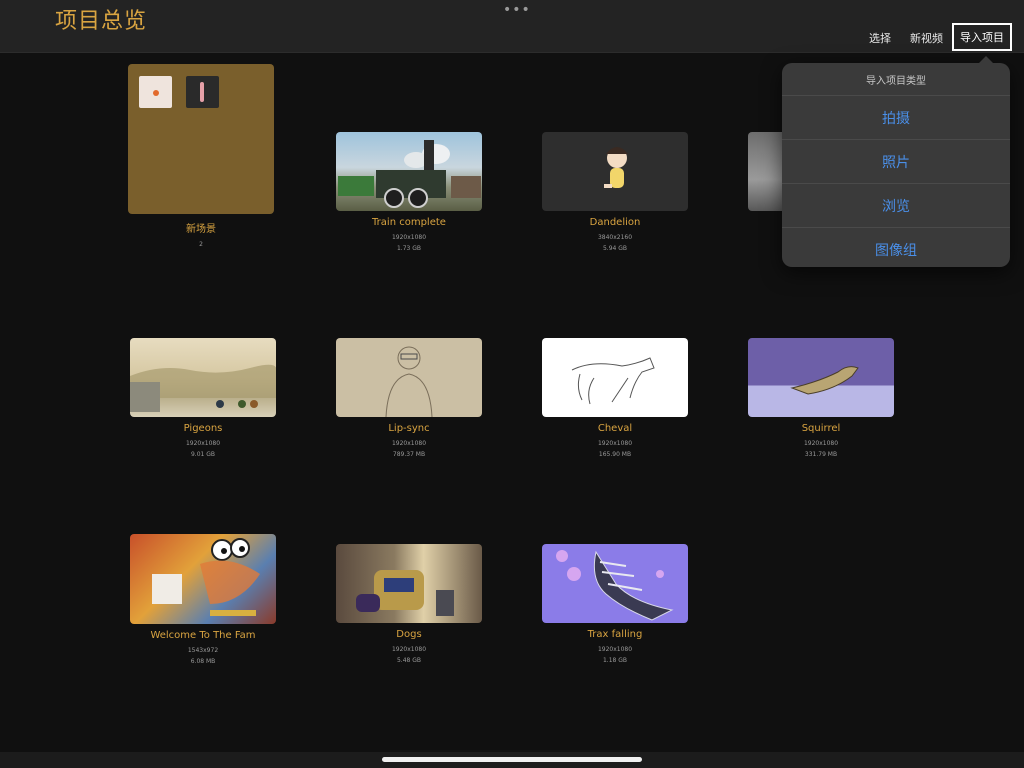  I want to click on project-card: Train complete 1920x1080 1.73 GB, so click(409, 193).